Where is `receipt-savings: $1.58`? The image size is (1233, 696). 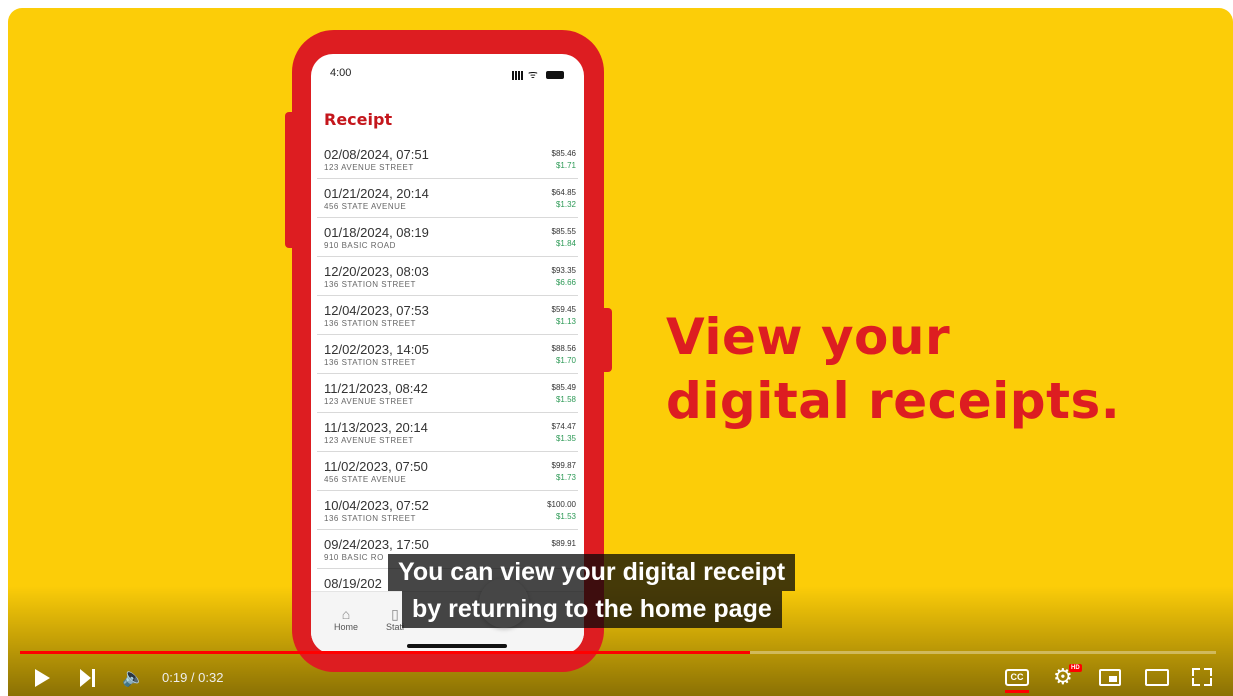 receipt-savings: $1.58 is located at coordinates (565, 399).